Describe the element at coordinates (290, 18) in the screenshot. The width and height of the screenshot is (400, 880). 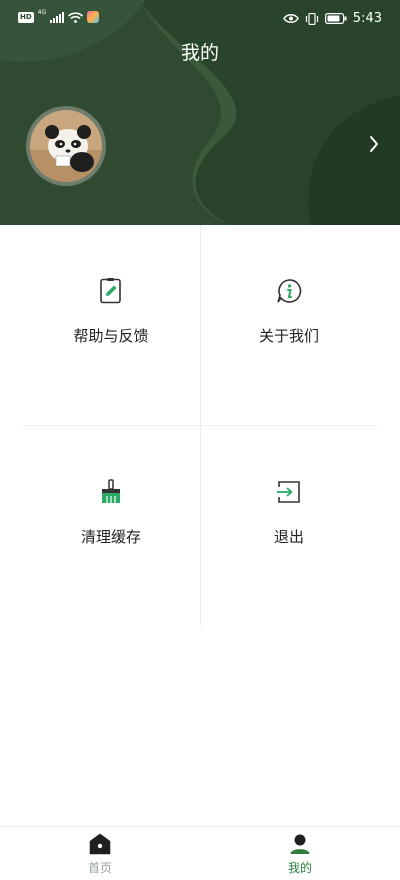
I see `eye-icon` at that location.